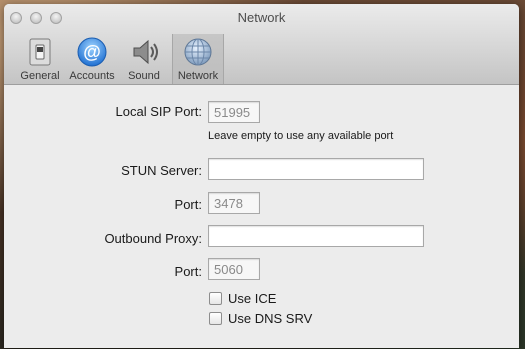  Describe the element at coordinates (144, 76) in the screenshot. I see `tab-label: Sound` at that location.